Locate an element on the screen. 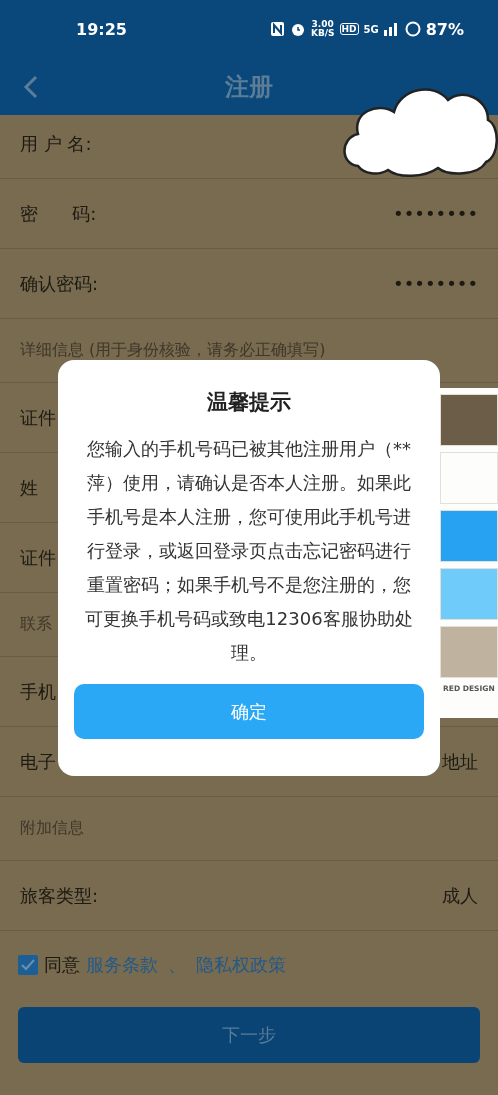 Image resolution: width=498 pixels, height=1095 pixels. field-label: 用 户 名: is located at coordinates (56, 143).